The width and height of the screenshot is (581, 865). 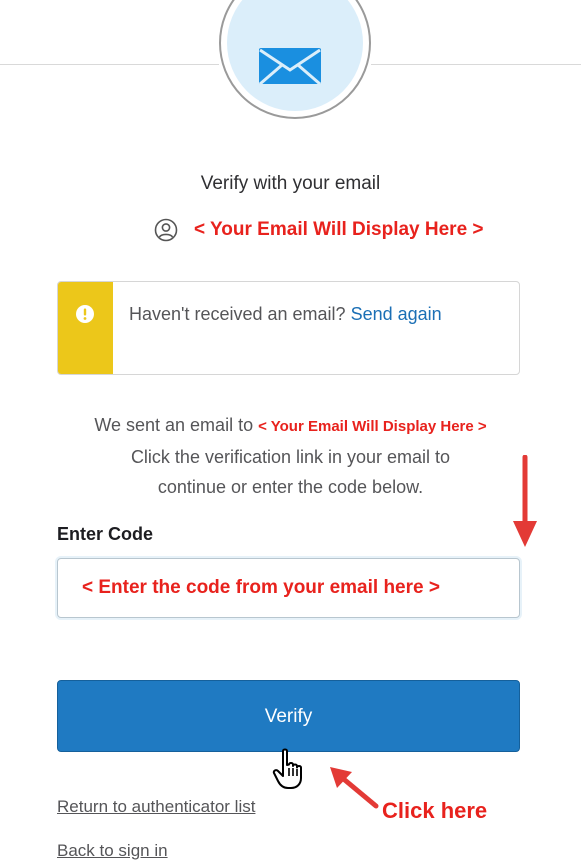 I want to click on header-divider-left, so click(x=109, y=64).